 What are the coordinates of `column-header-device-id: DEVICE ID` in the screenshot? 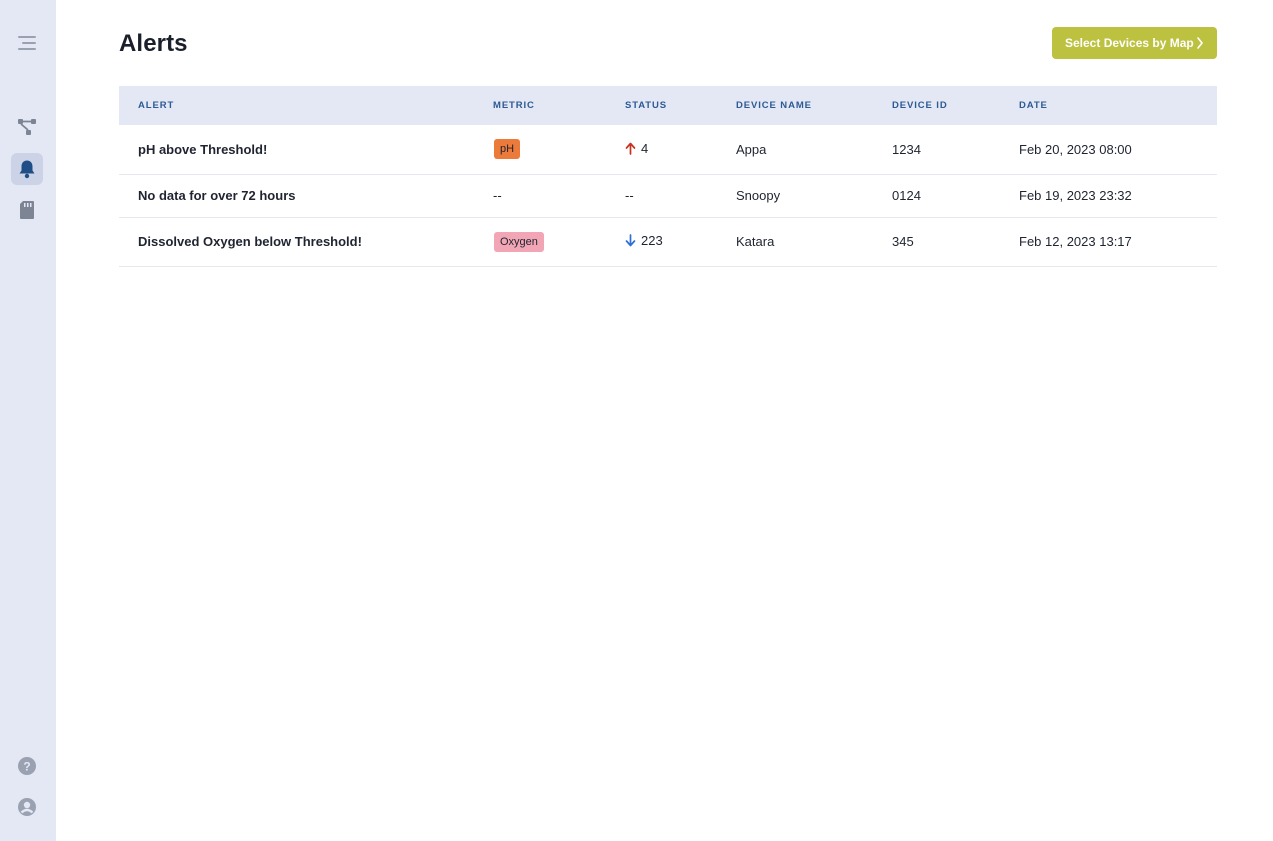 It's located at (936, 105).